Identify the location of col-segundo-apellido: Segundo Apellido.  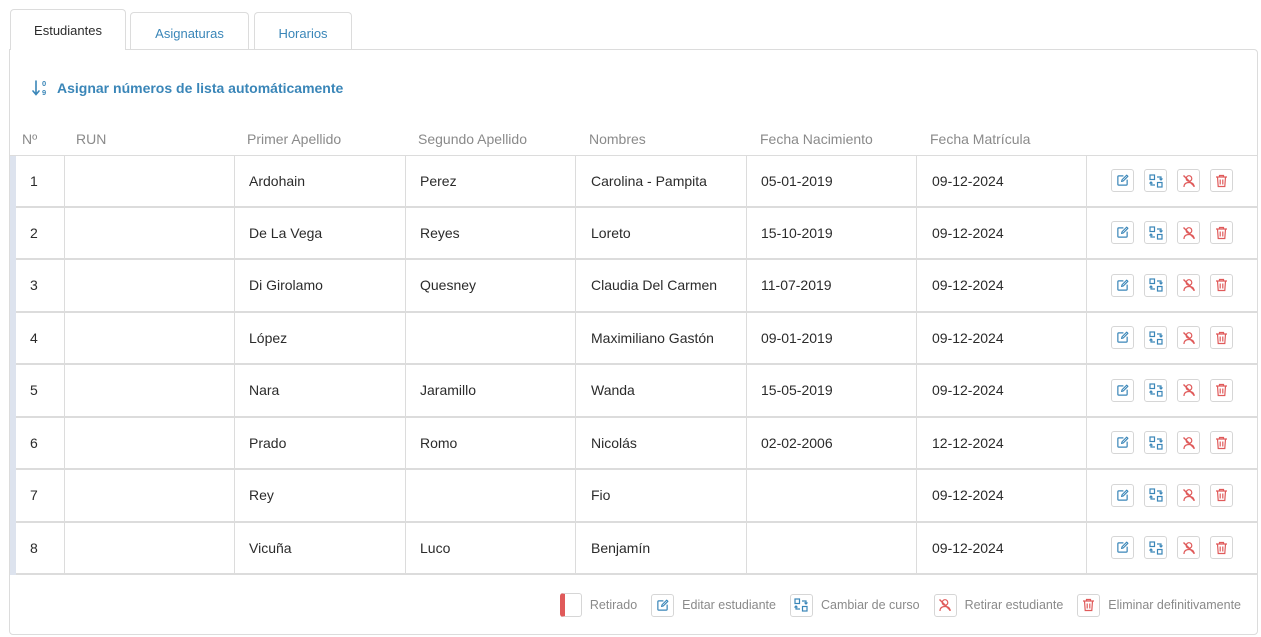
(472, 139).